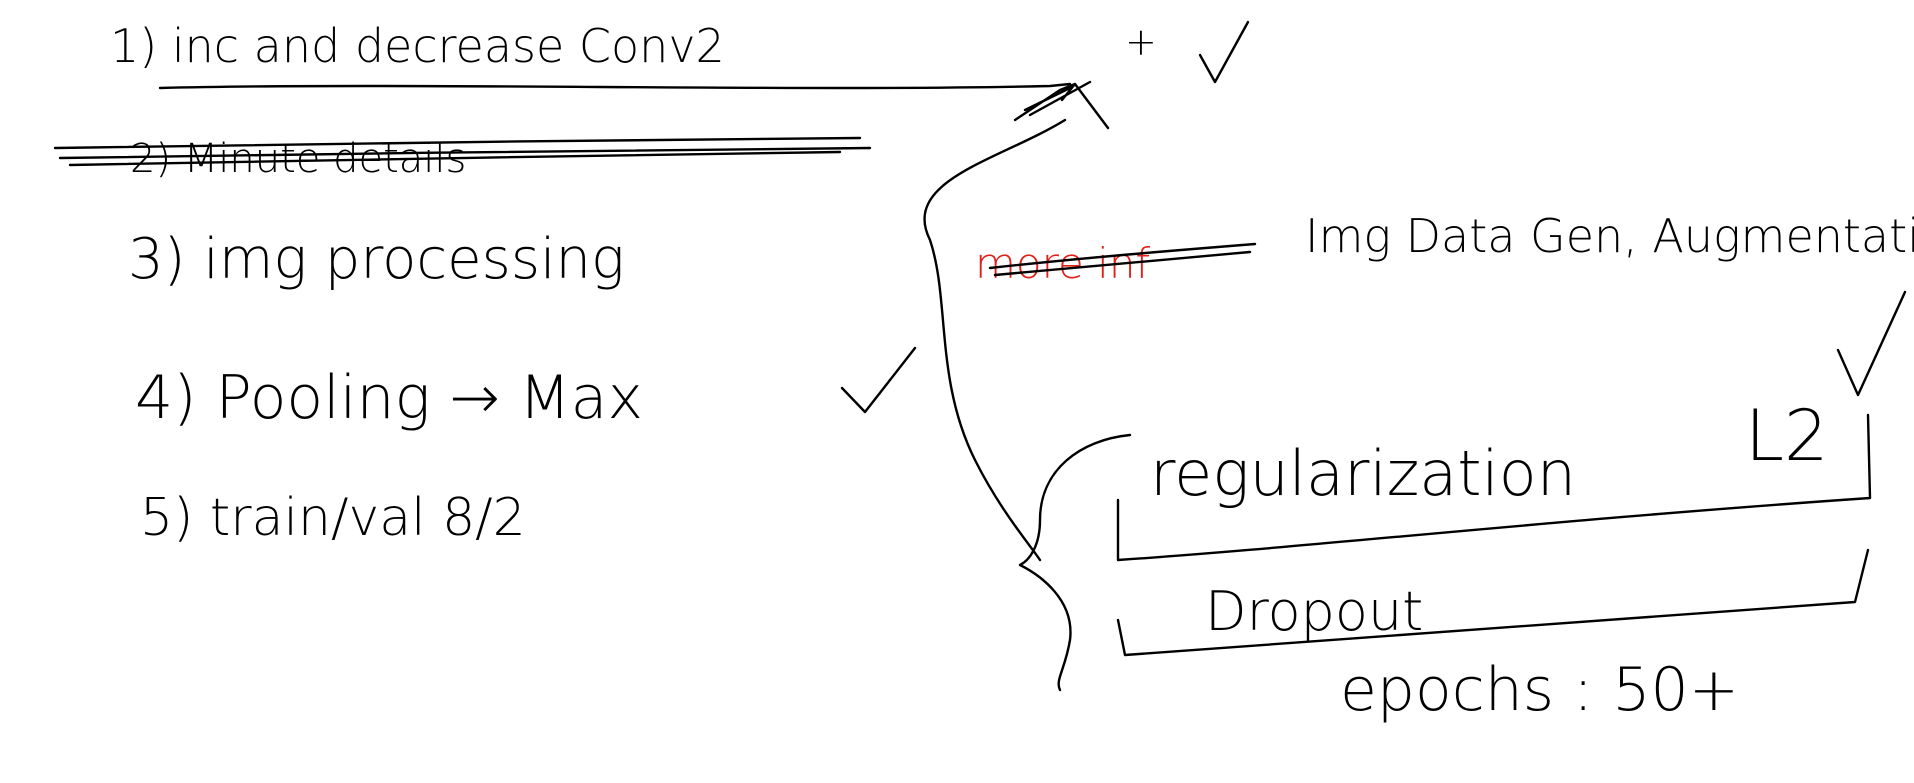 The height and width of the screenshot is (783, 1914). I want to click on note-item-5: 5) train/val 8/2, so click(333, 518).